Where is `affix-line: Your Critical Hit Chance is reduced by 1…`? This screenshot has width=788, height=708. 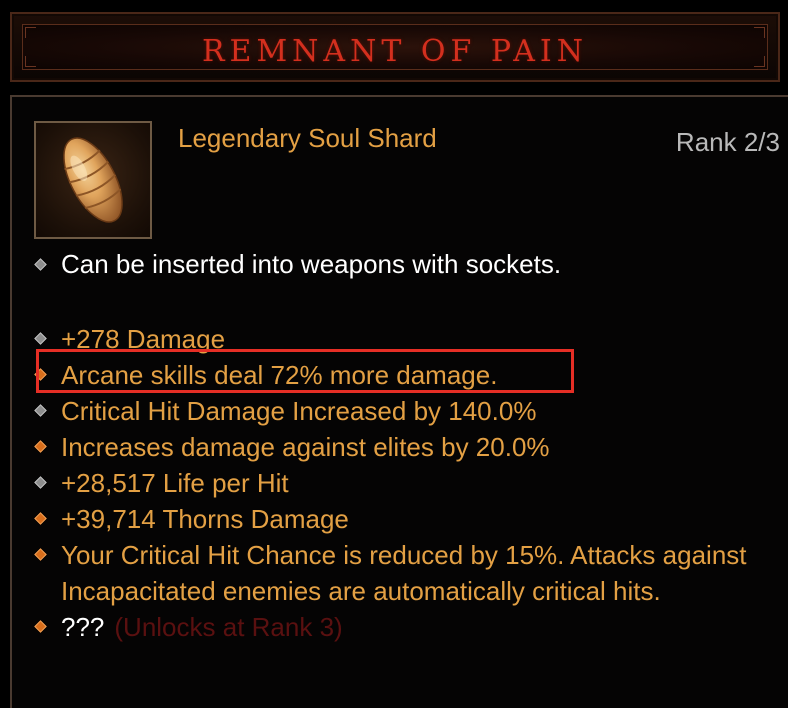
affix-line: Your Critical Hit Chance is reduced by 1… is located at coordinates (411, 573).